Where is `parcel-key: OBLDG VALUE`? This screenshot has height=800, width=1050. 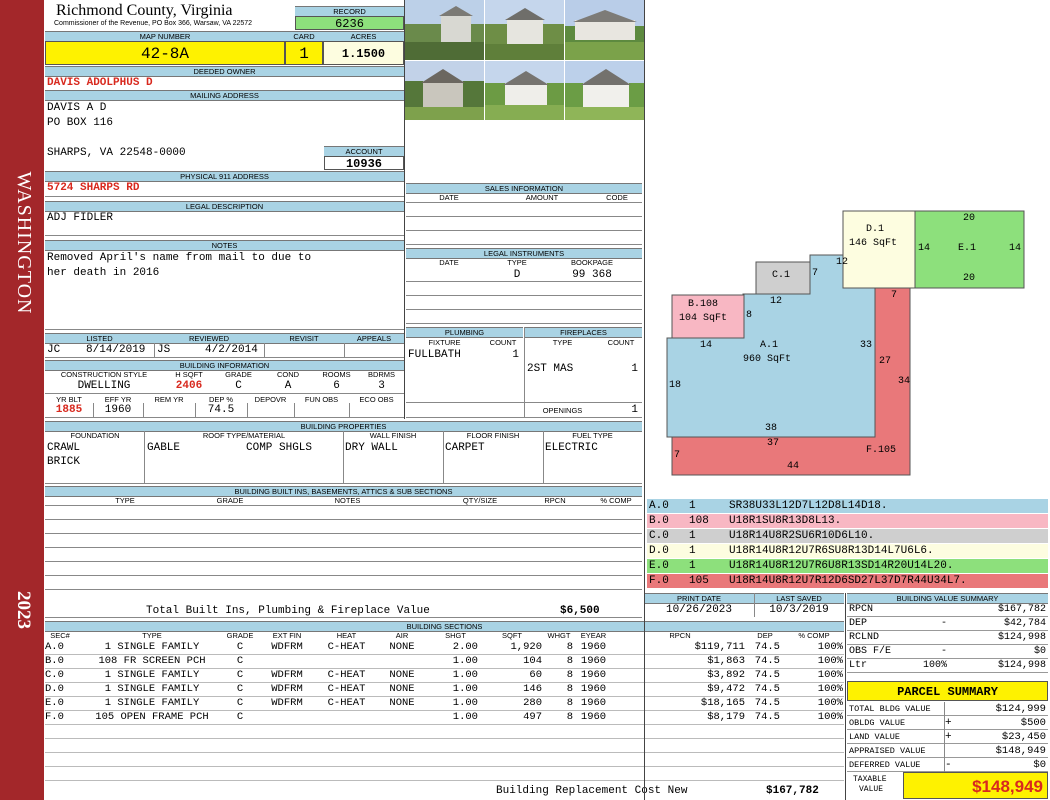
parcel-key: OBLDG VALUE is located at coordinates (877, 723).